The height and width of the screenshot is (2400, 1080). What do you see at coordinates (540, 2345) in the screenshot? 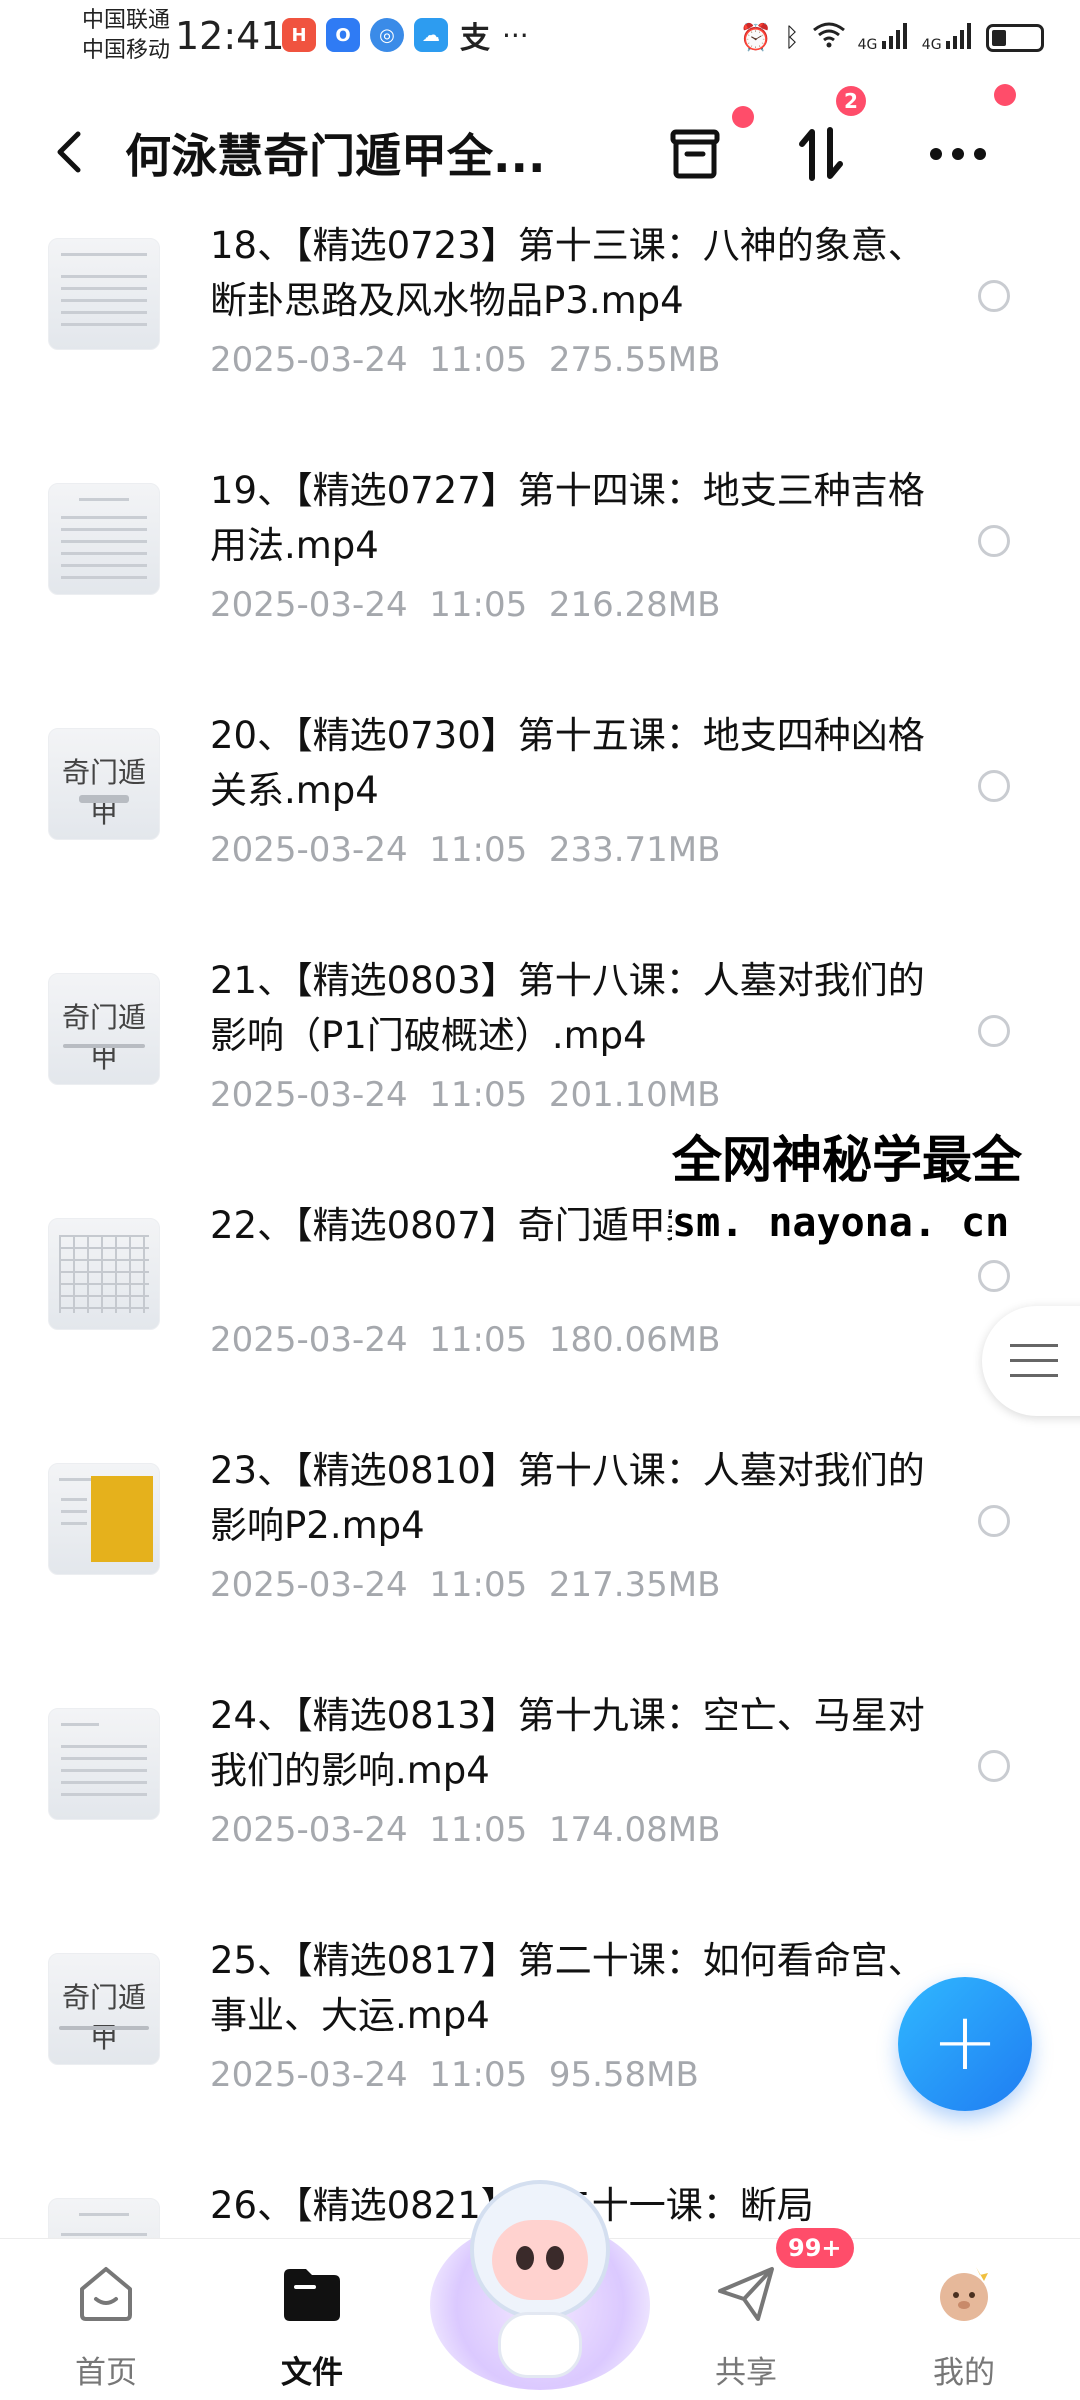
I see `mascot-body` at bounding box center [540, 2345].